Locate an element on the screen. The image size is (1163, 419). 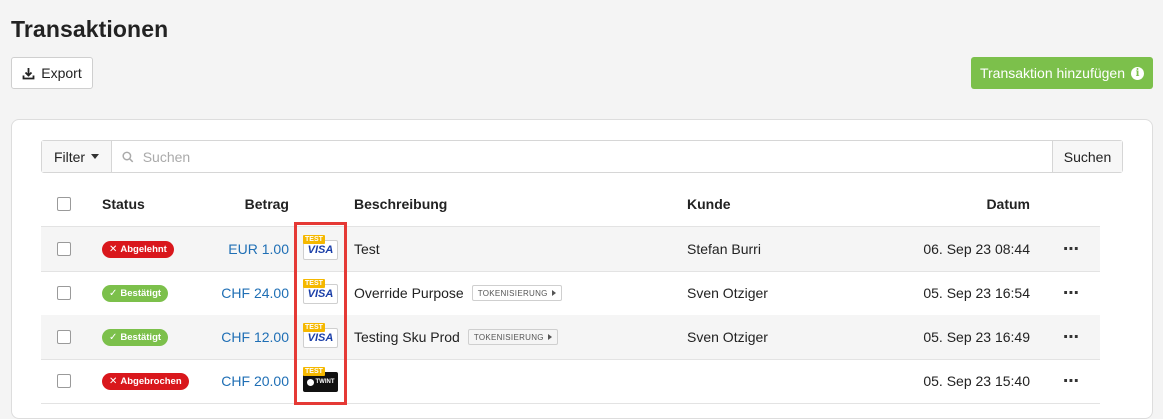
caret-down-icon is located at coordinates (95, 156).